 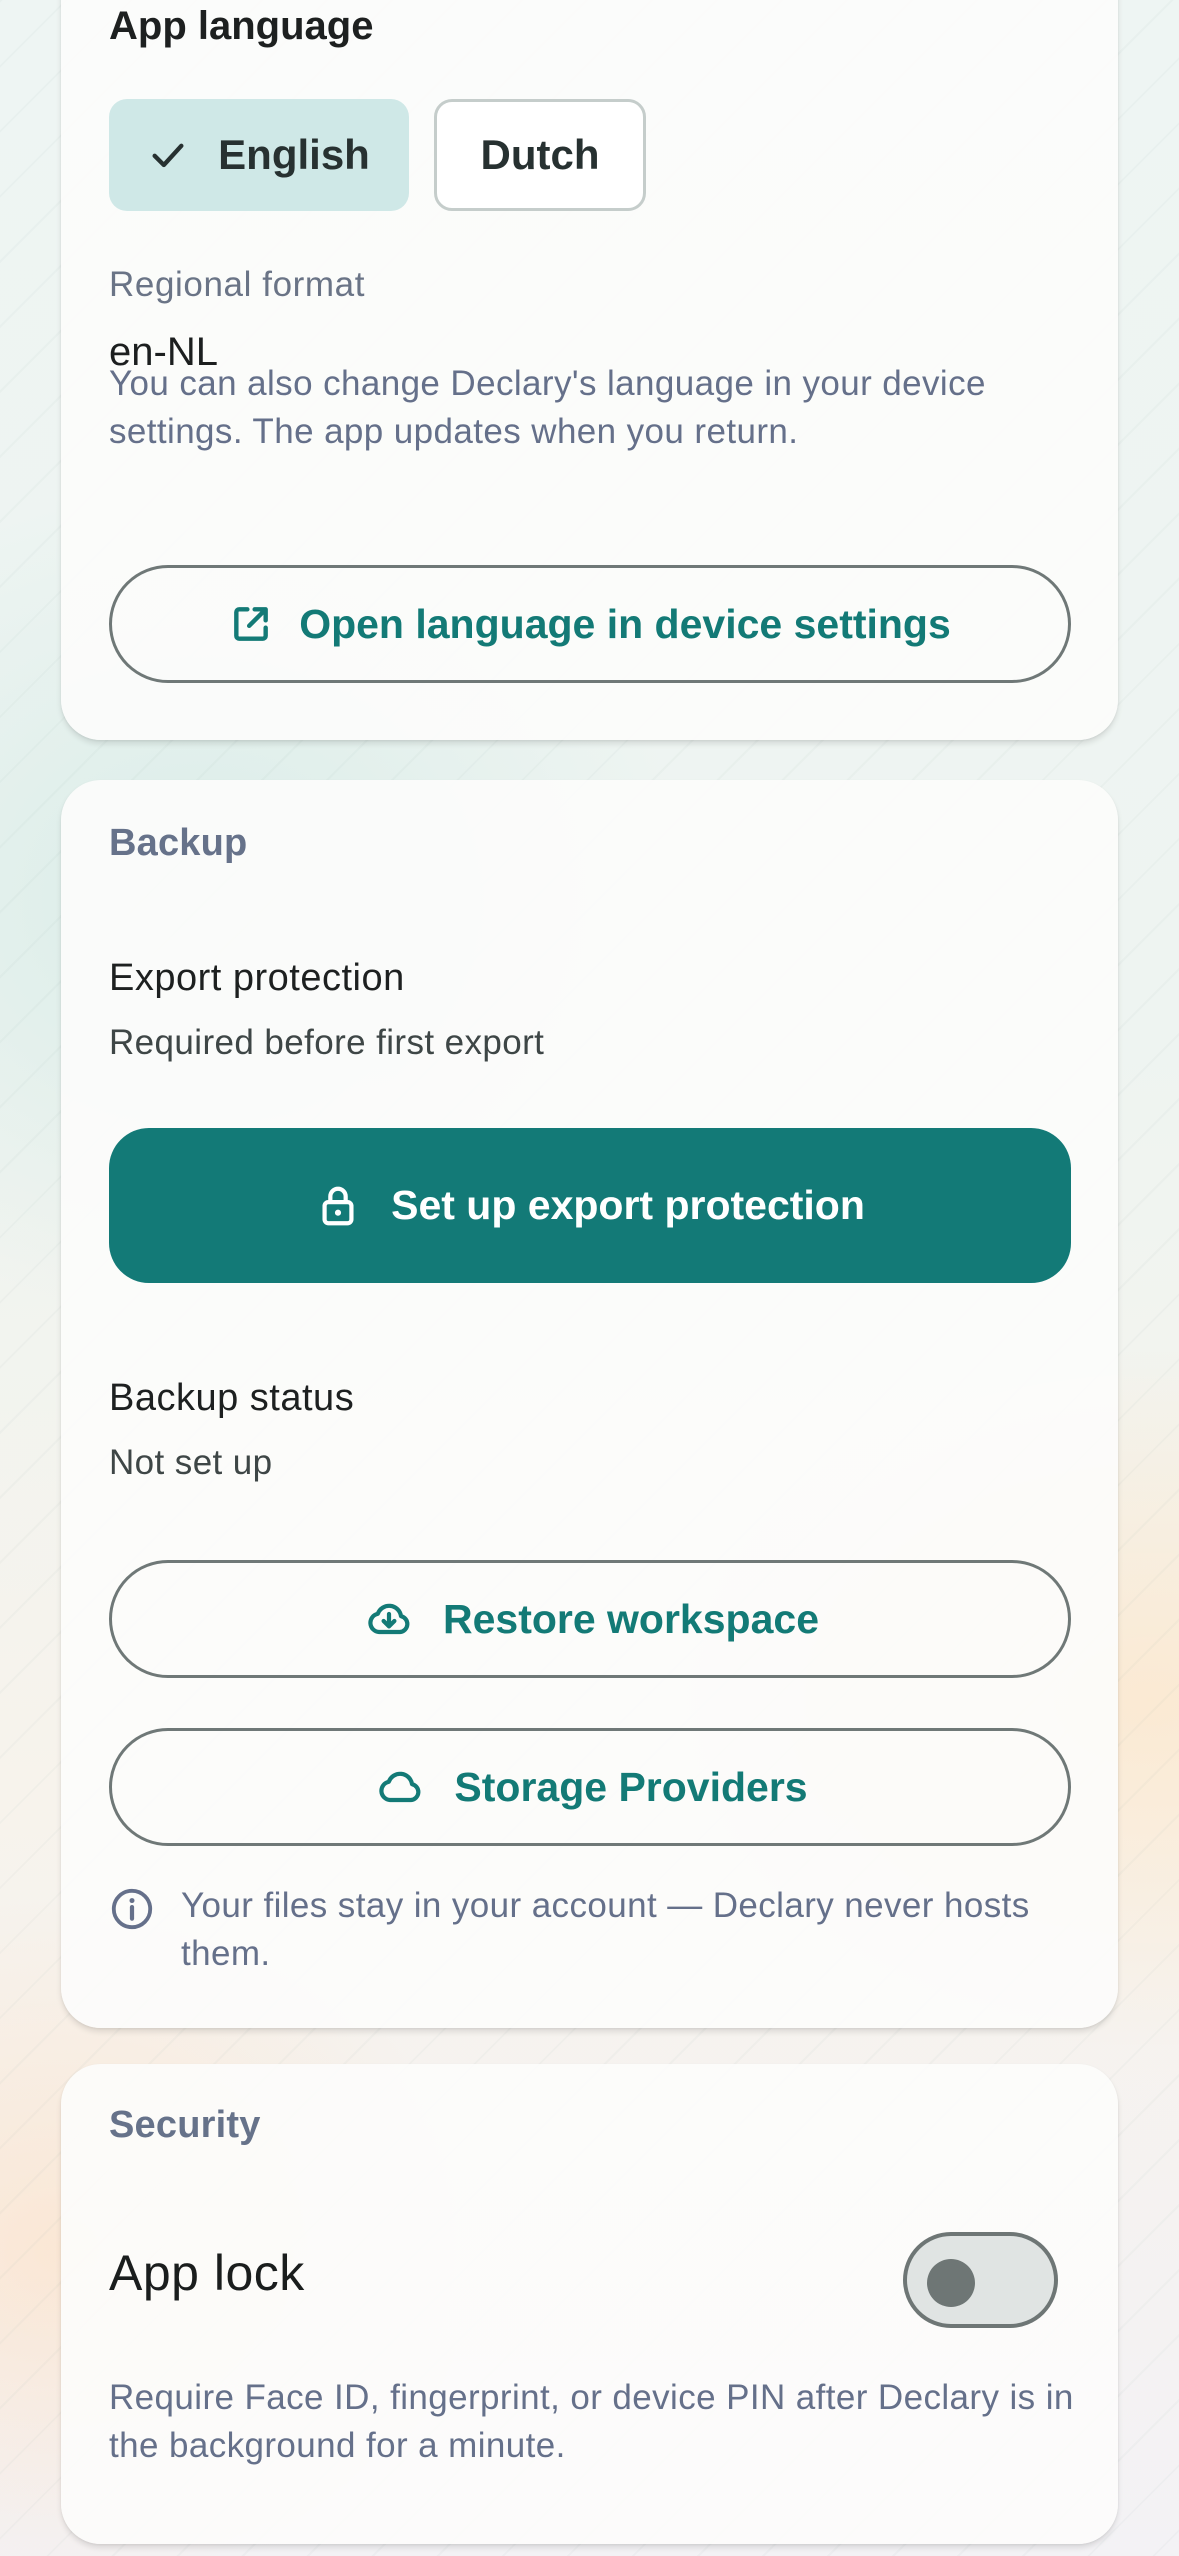 I want to click on external-link-icon, so click(x=251, y=624).